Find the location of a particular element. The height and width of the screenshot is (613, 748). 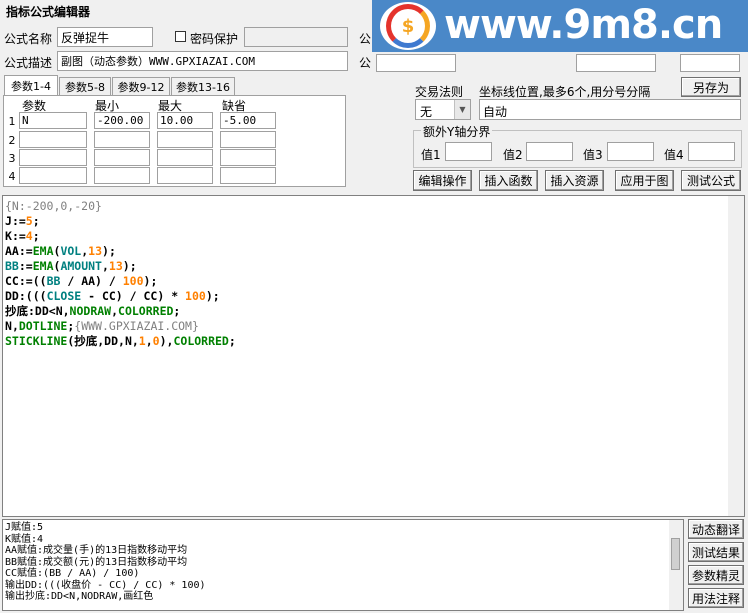

tab-params-13-16: 参数13-16 is located at coordinates (203, 86).